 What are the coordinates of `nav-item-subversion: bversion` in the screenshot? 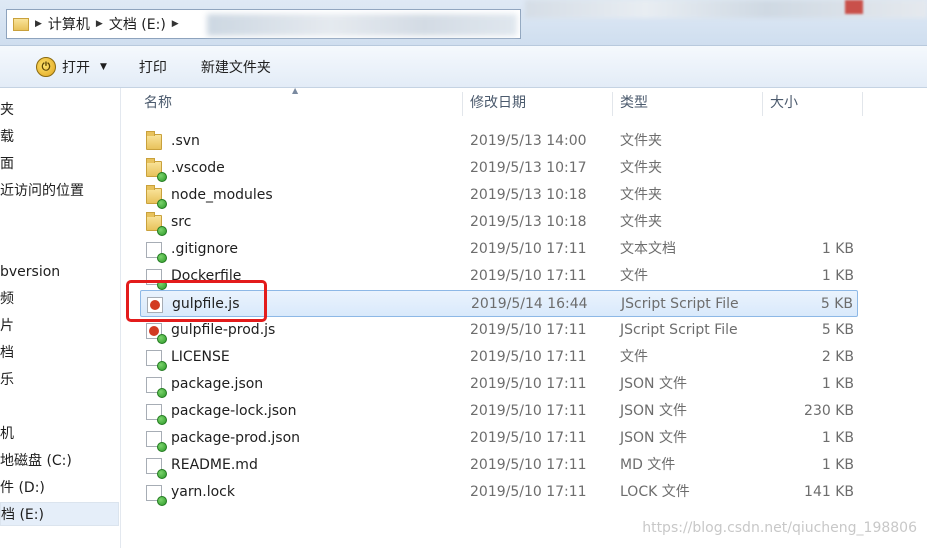 It's located at (59, 272).